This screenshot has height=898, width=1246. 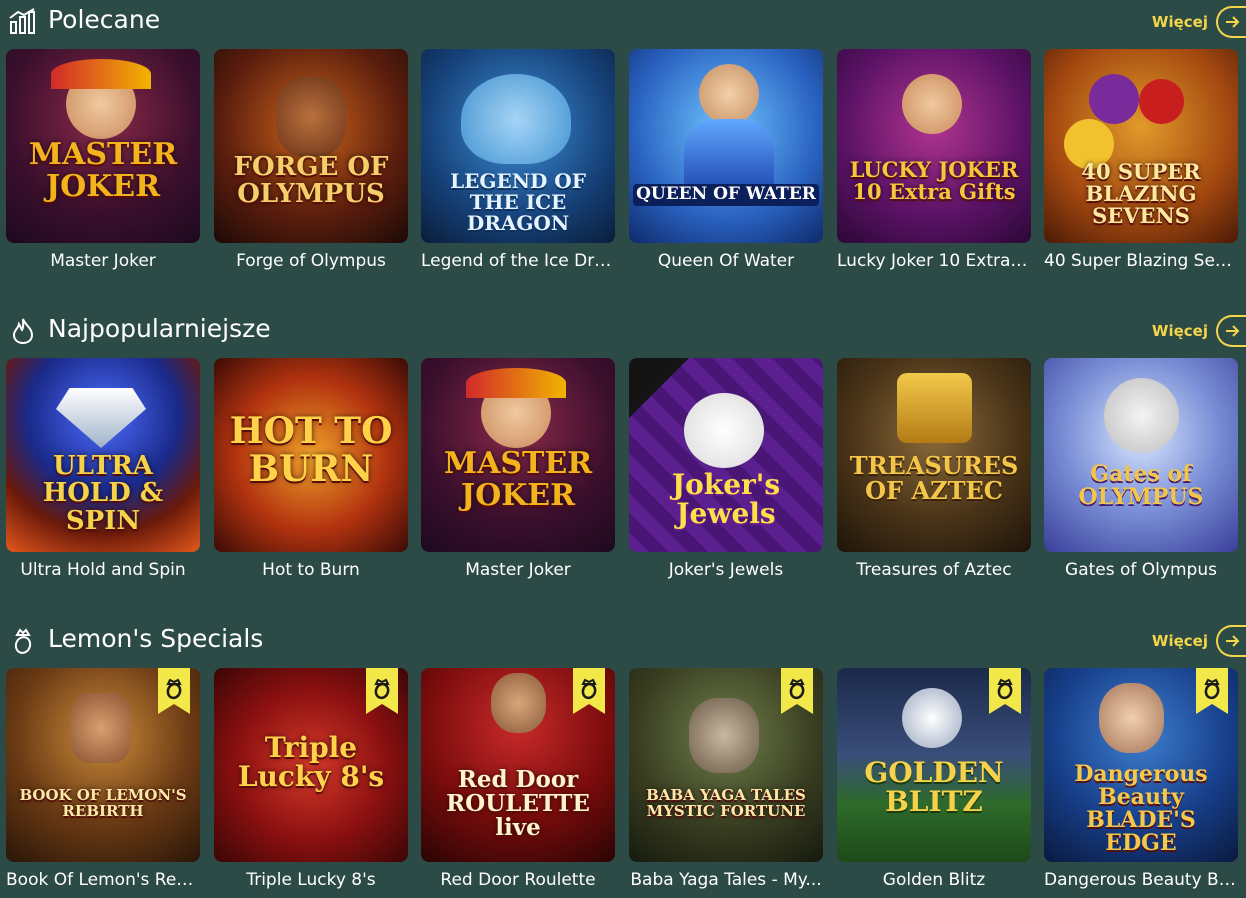 I want to click on game-card: QUEEN OF WATER Queen Of Water, so click(x=726, y=160).